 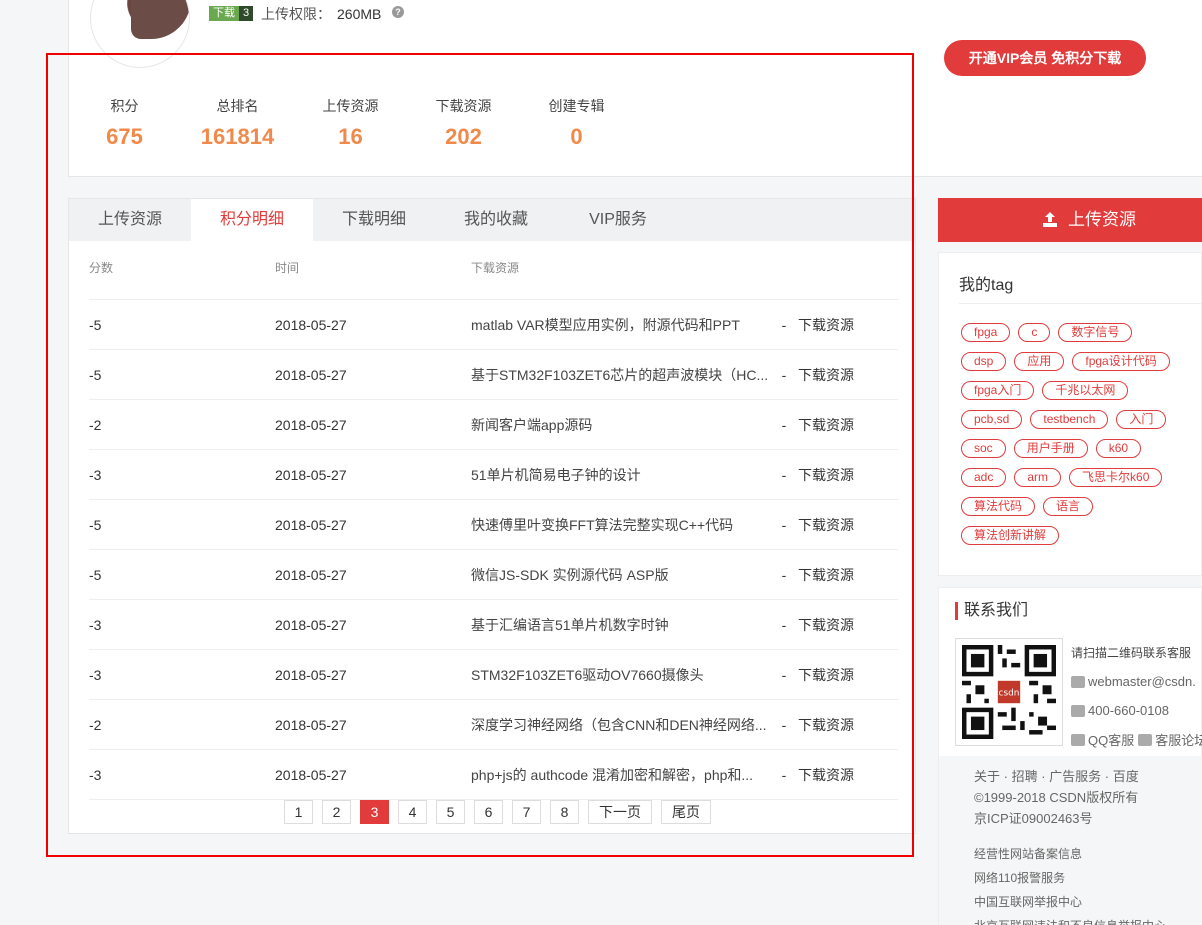 What do you see at coordinates (1178, 739) in the screenshot?
I see `service-forum-link: 客服论坛` at bounding box center [1178, 739].